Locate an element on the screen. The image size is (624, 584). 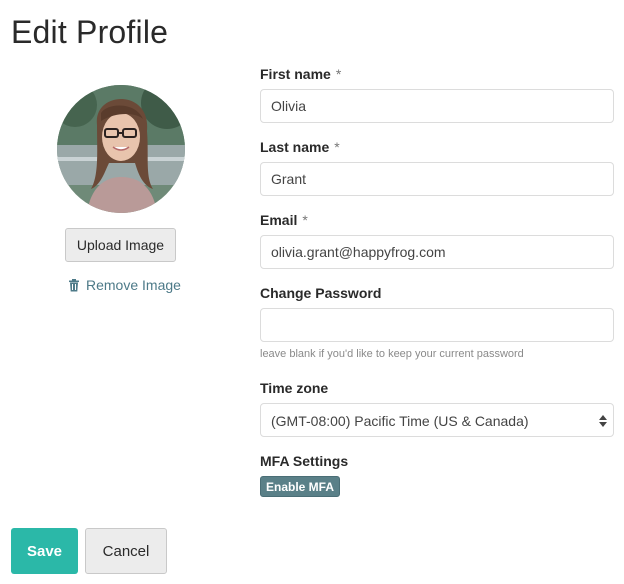
select-arrows-icon is located at coordinates (603, 421).